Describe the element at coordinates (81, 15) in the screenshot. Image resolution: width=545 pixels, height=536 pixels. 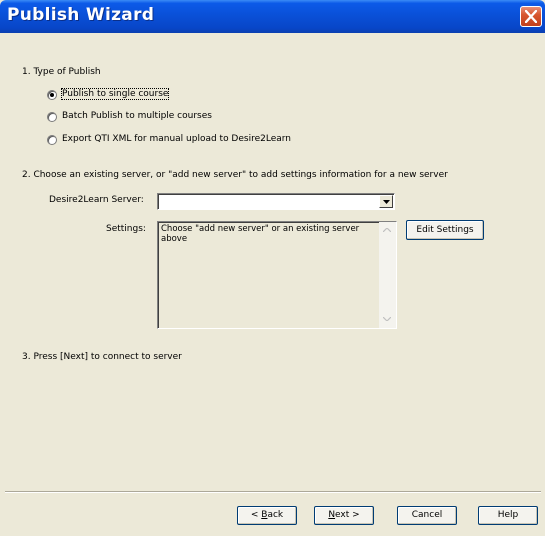
I see `window-title: Publish Wizard` at that location.